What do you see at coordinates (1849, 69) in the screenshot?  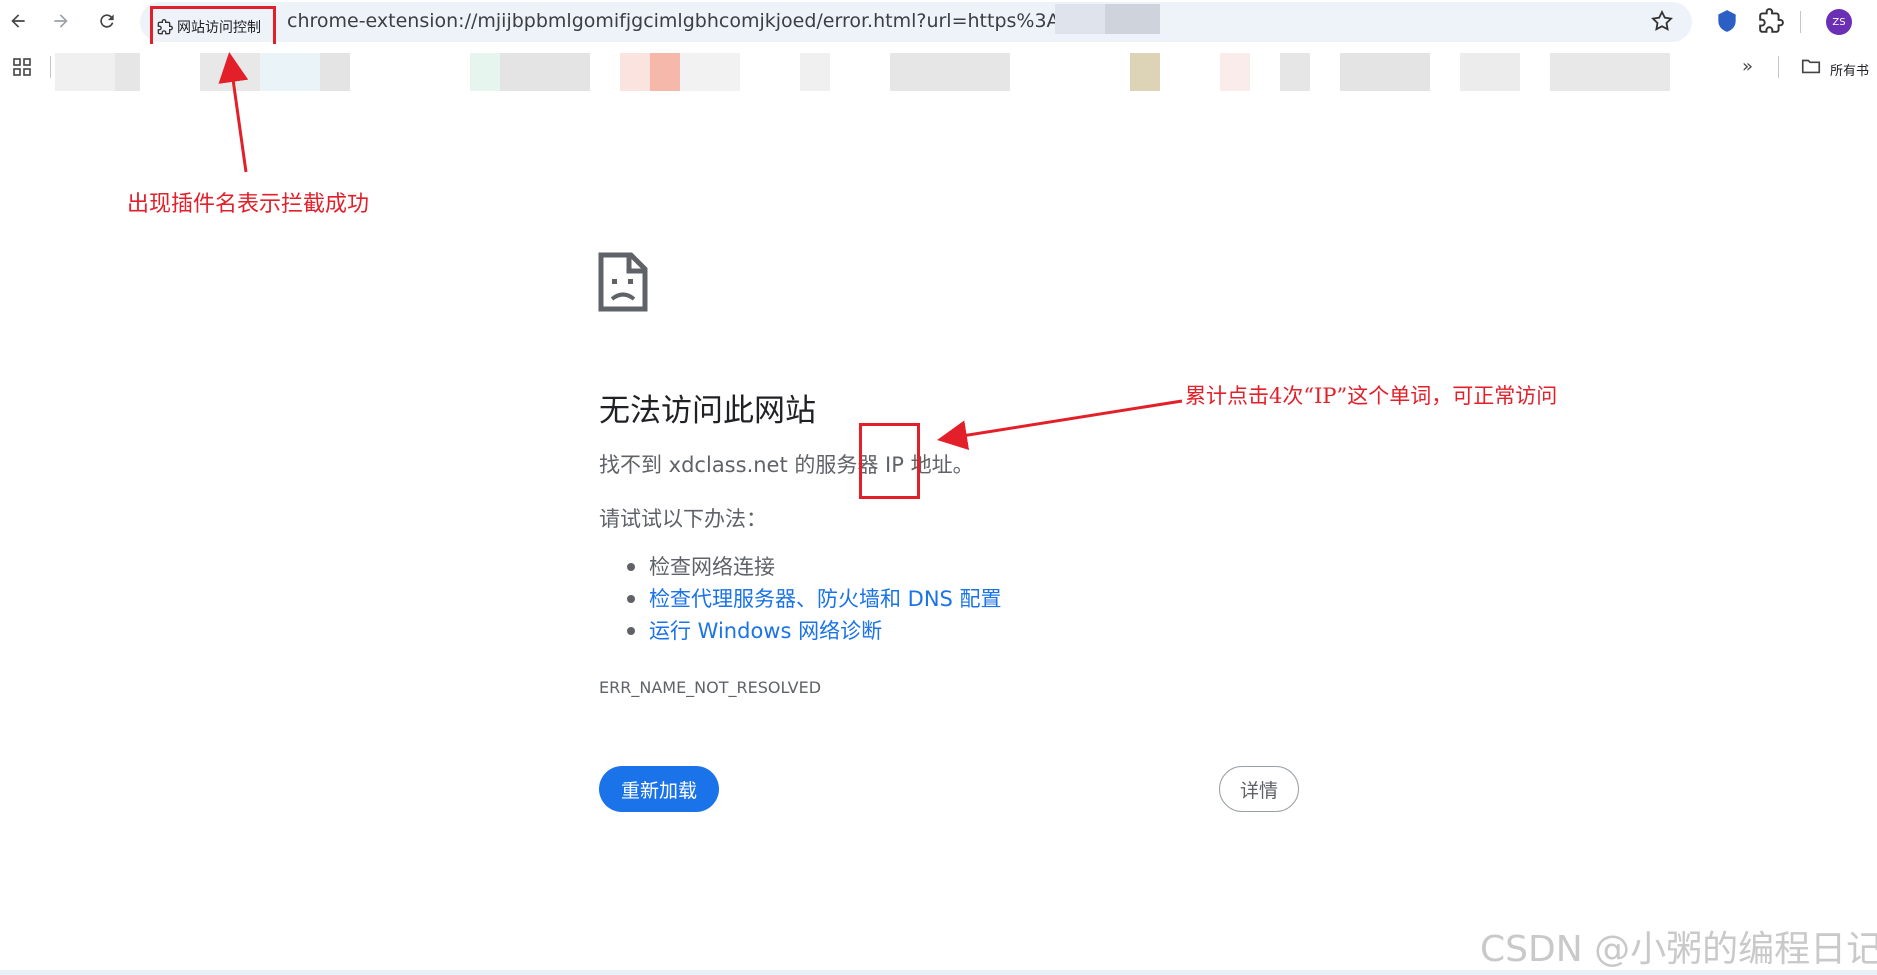 I see `all-bookmarks-label: 所有书` at bounding box center [1849, 69].